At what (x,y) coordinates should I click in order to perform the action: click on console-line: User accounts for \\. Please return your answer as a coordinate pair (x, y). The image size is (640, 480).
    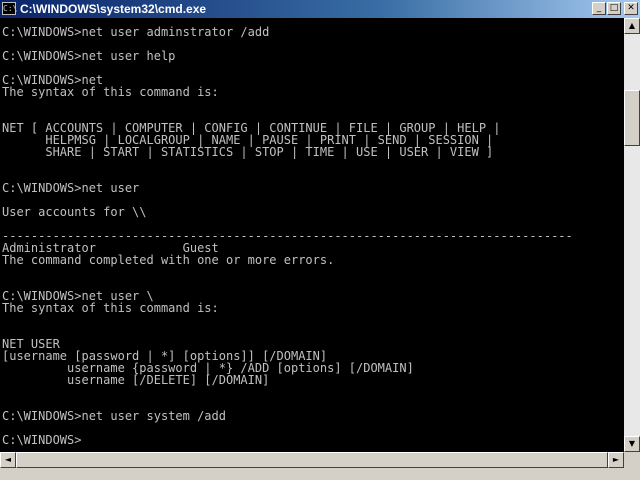
    Looking at the image, I should click on (74, 212).